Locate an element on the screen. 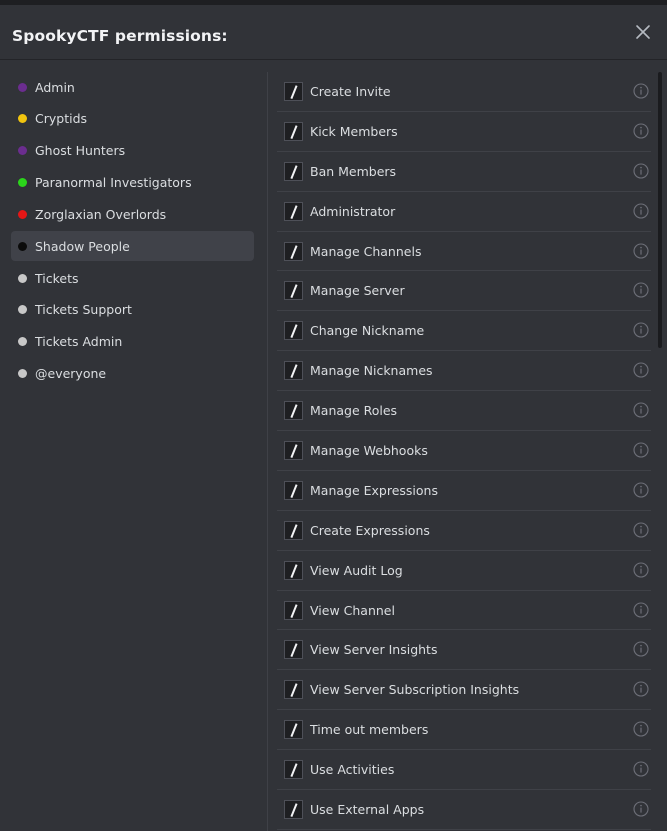 The height and width of the screenshot is (831, 667). close-icon is located at coordinates (643, 32).